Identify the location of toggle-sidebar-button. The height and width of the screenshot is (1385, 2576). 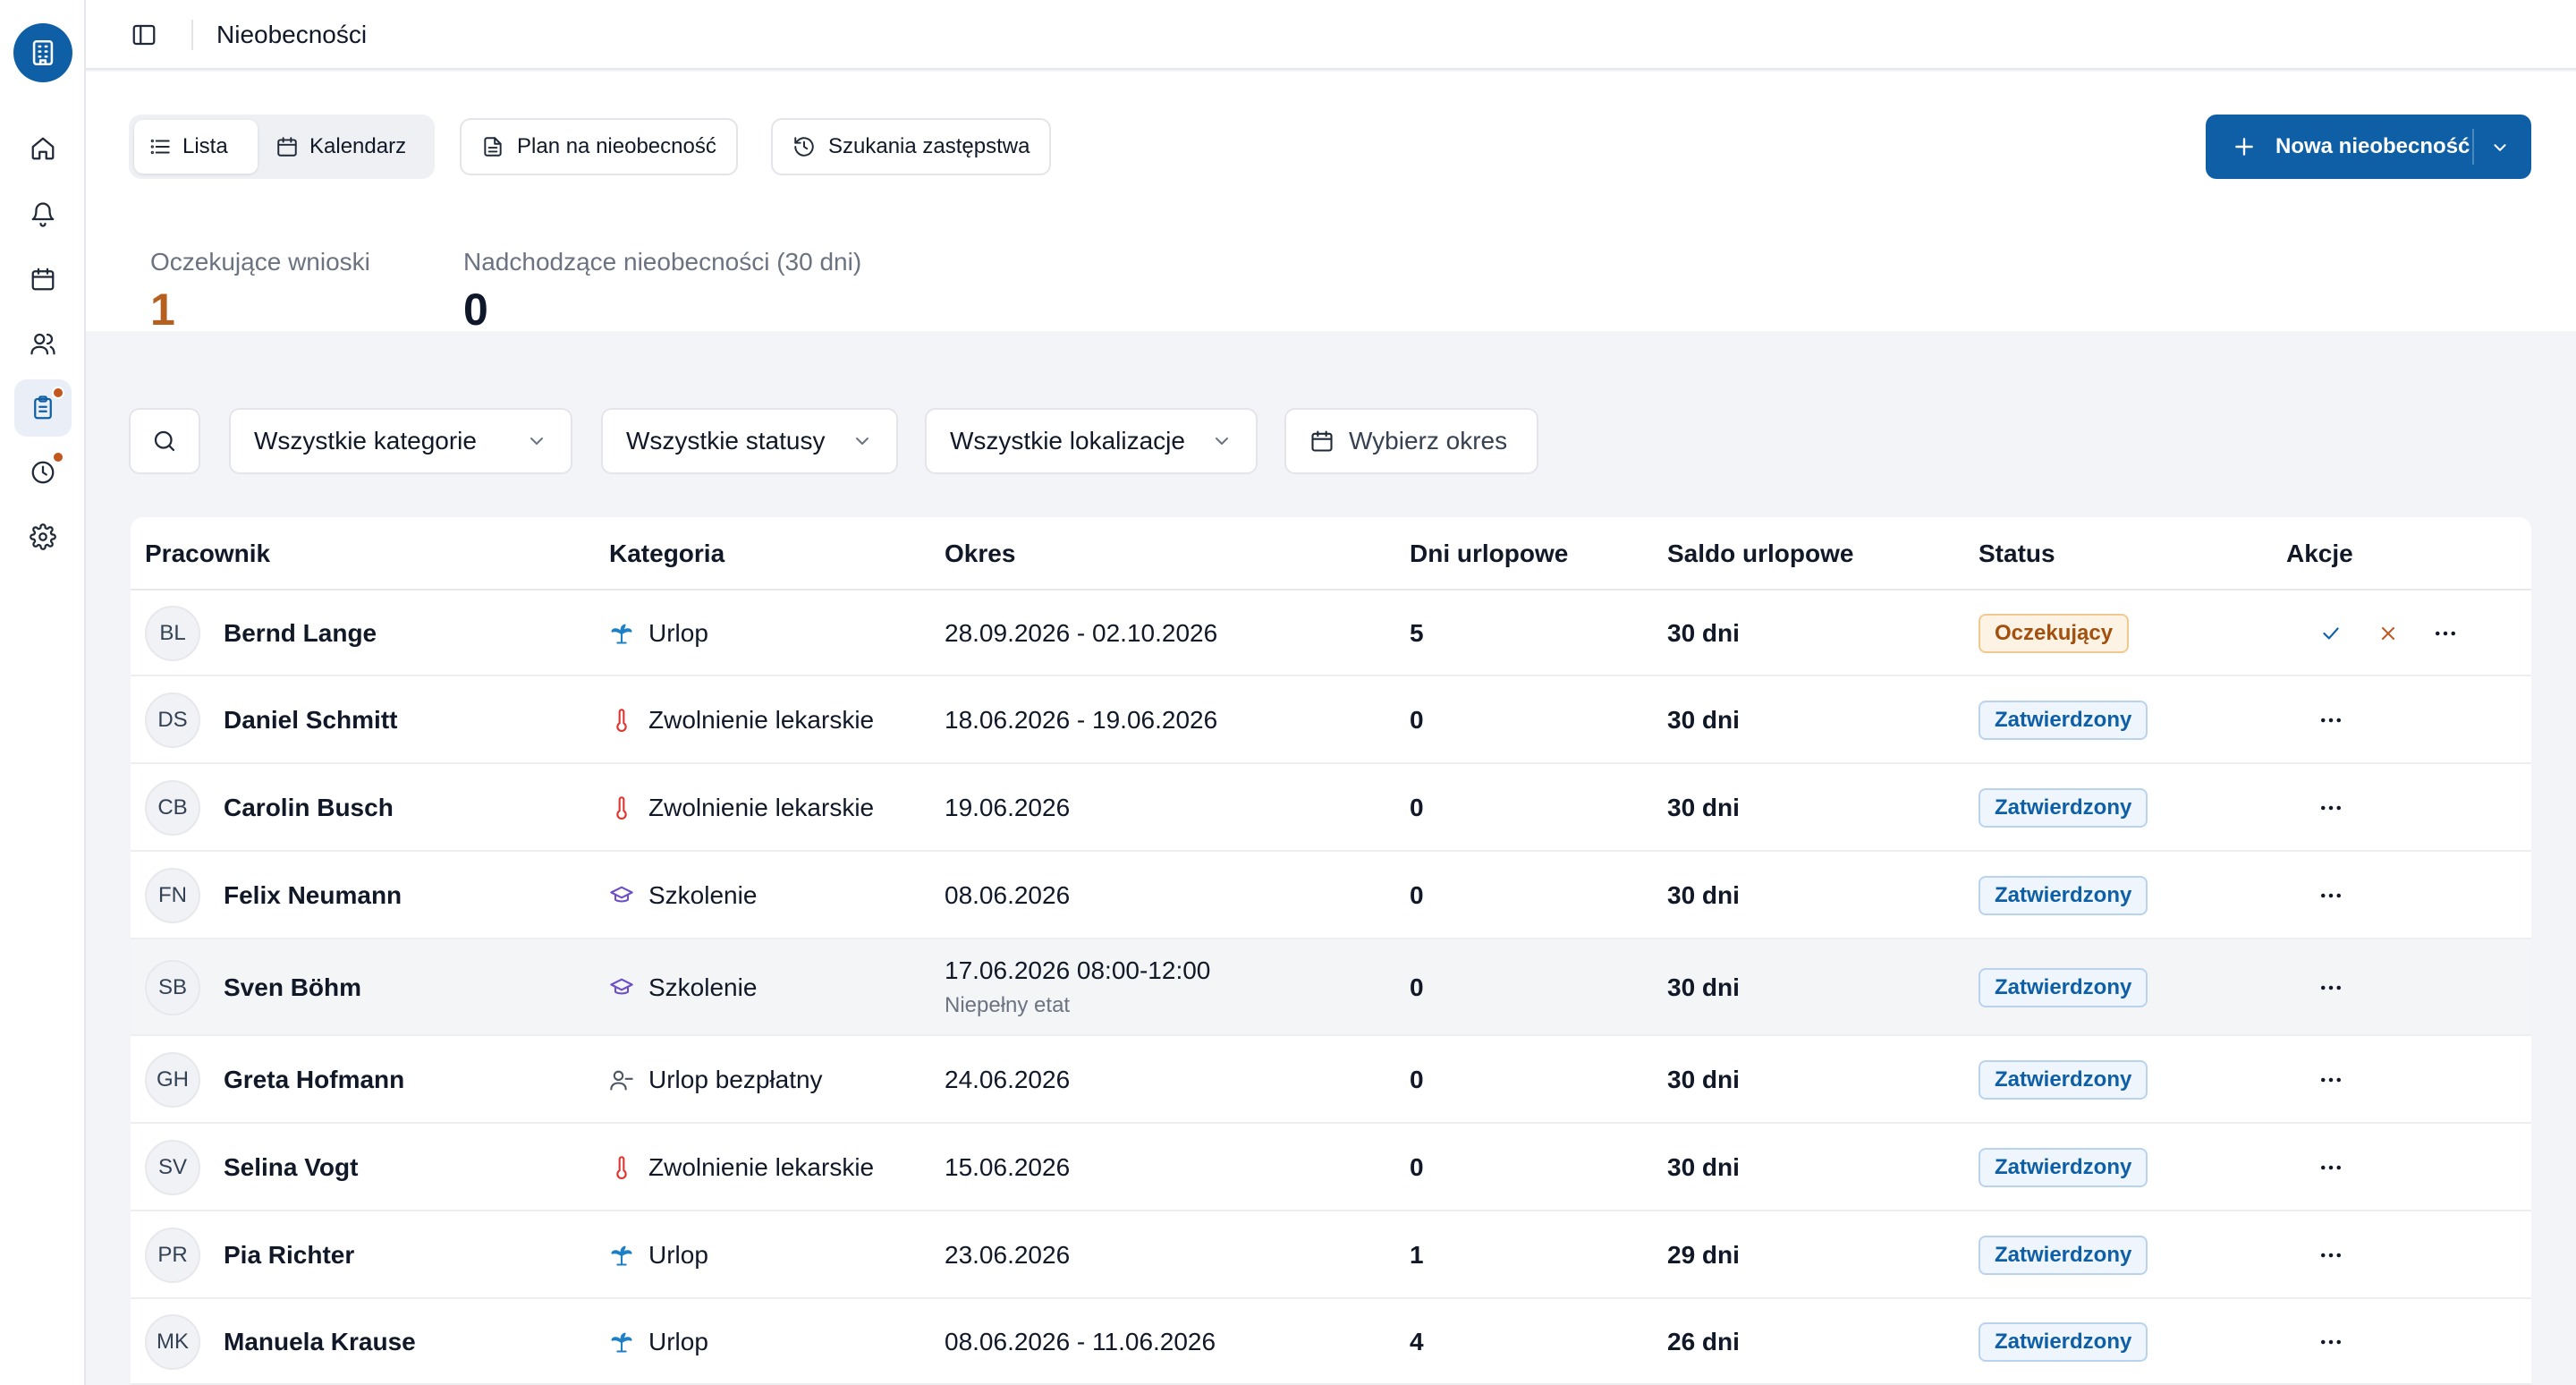
(144, 34).